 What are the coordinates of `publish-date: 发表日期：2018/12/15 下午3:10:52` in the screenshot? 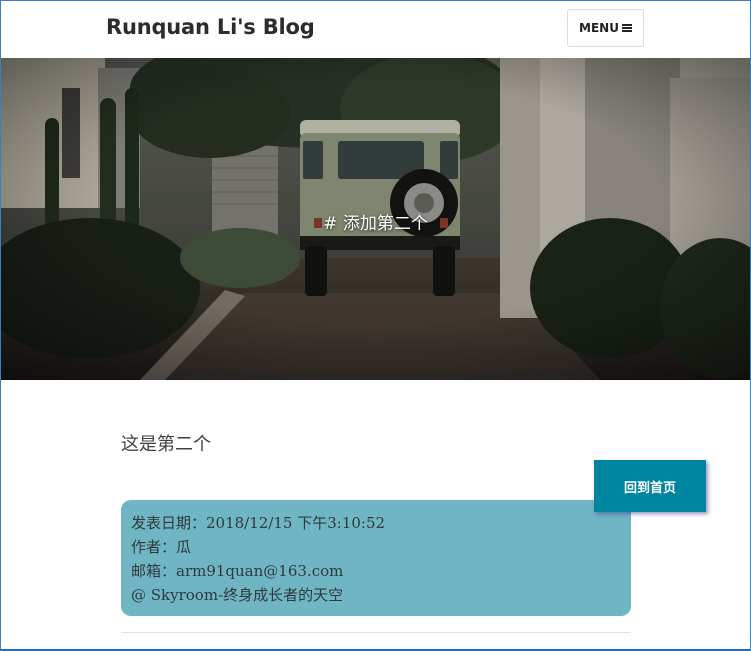 It's located at (258, 523).